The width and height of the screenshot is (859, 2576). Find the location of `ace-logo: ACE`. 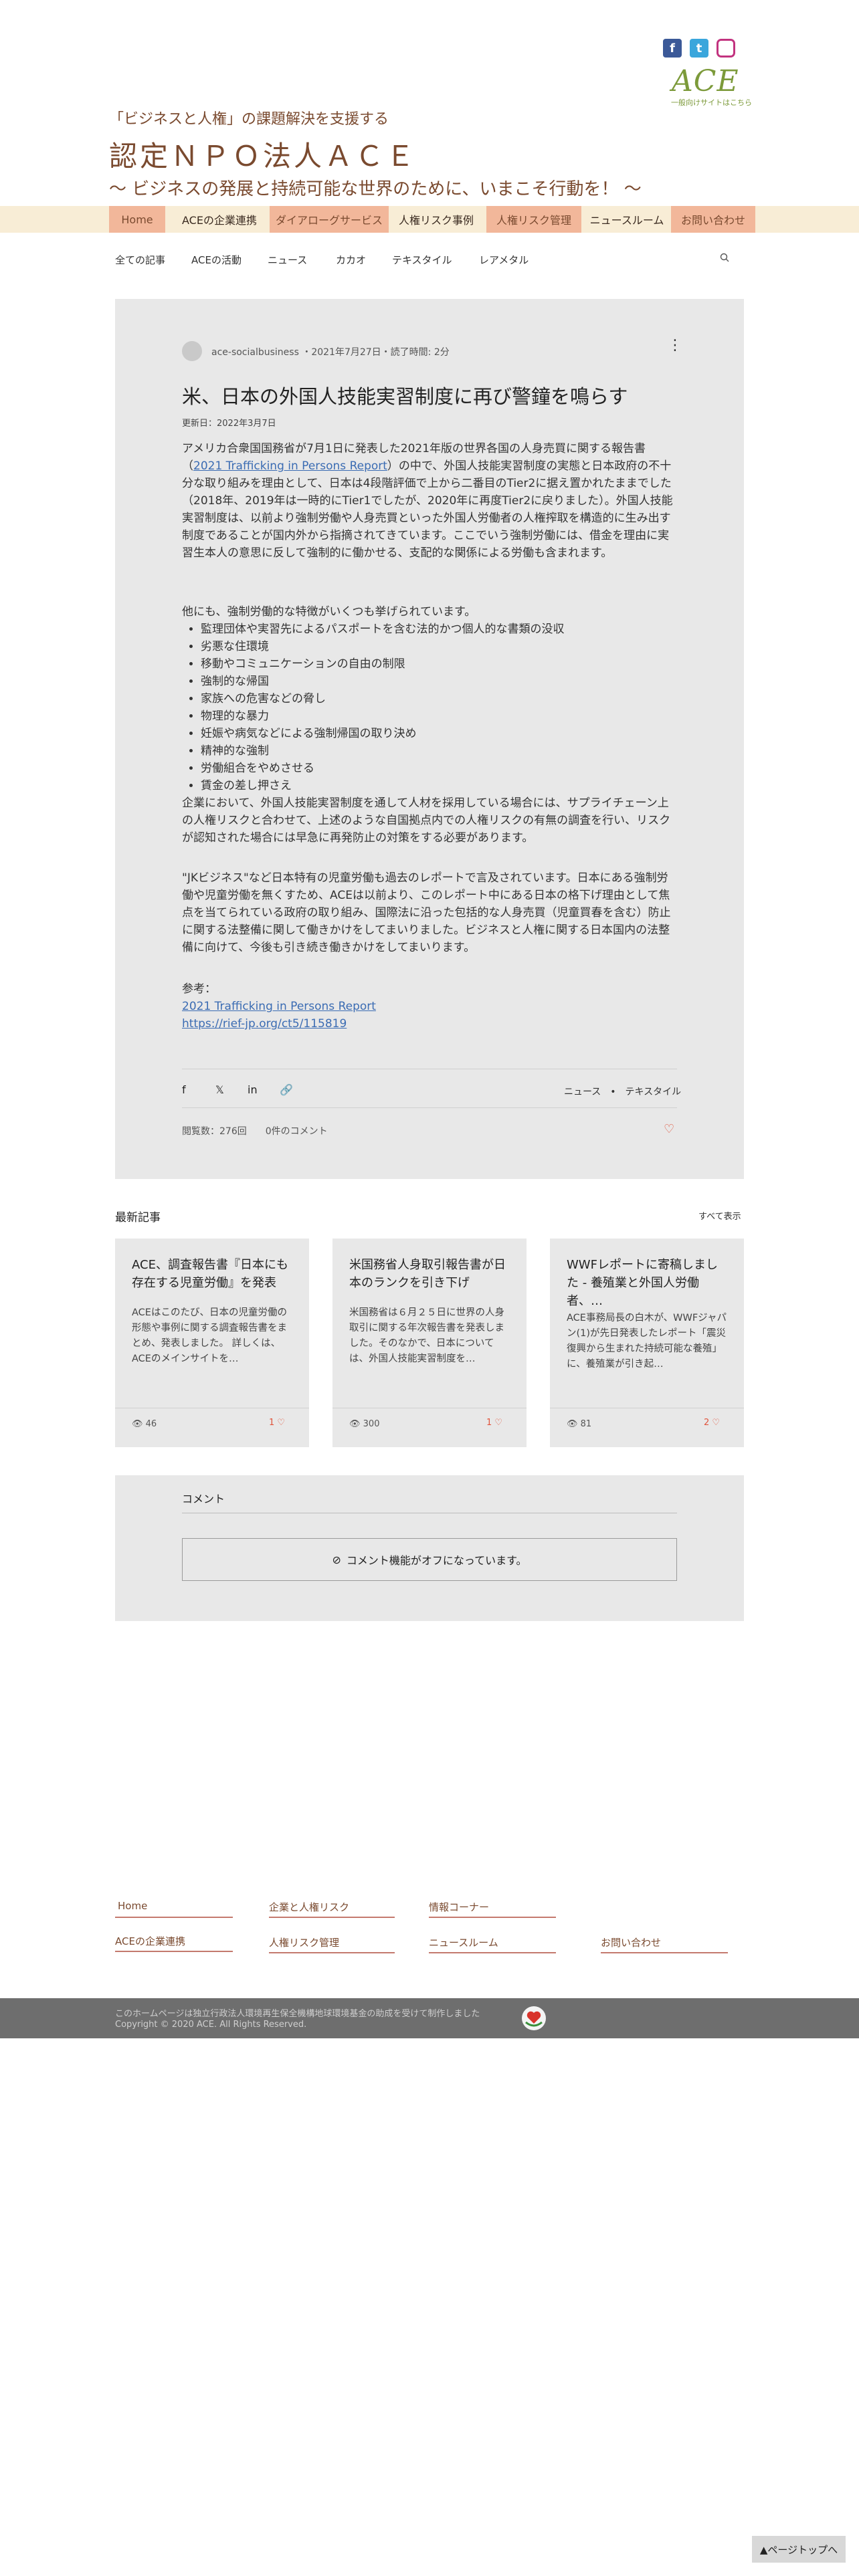

ace-logo: ACE is located at coordinates (706, 81).